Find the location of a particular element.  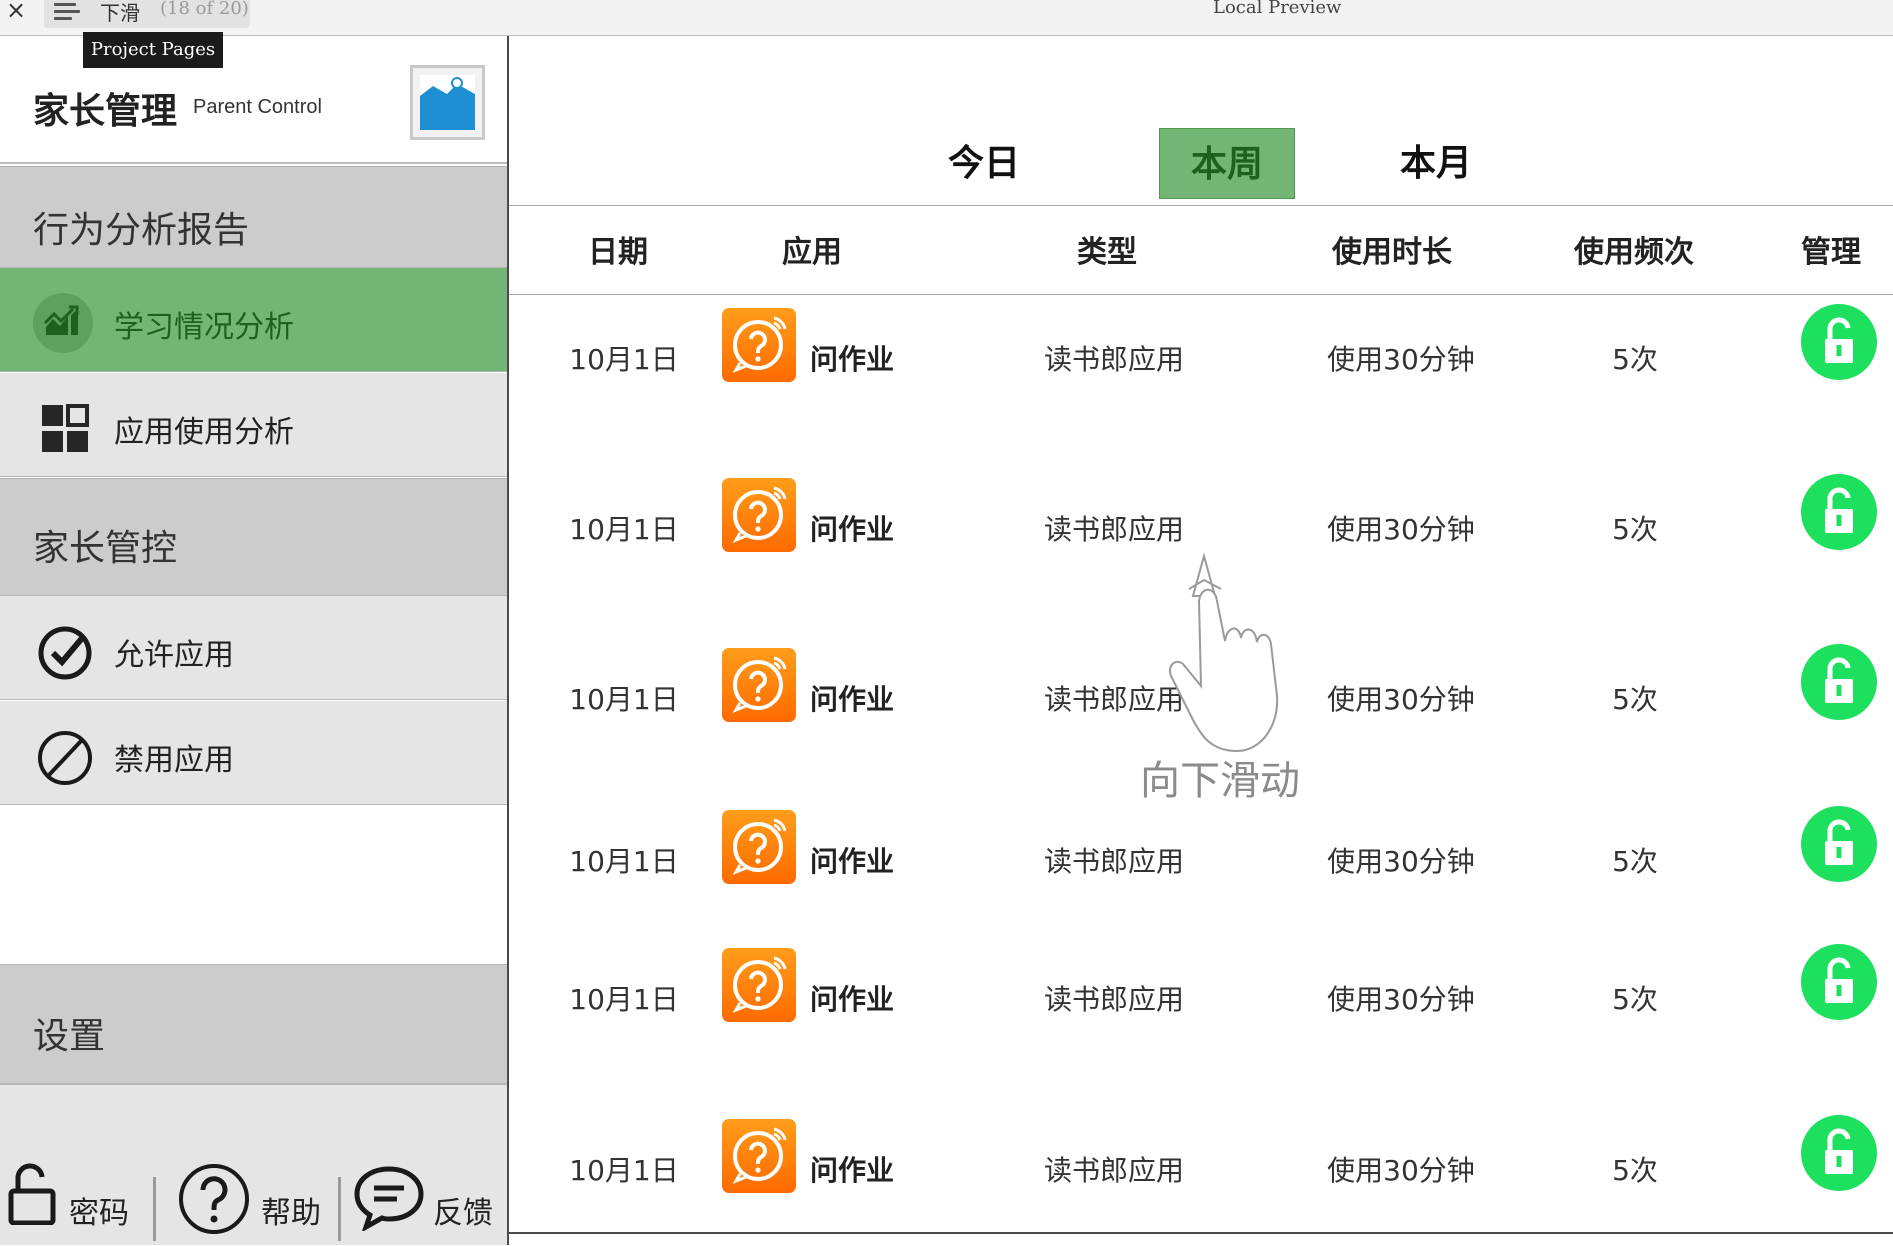

sidebar-item-ban-apps: 禁用应用 is located at coordinates (253, 753).